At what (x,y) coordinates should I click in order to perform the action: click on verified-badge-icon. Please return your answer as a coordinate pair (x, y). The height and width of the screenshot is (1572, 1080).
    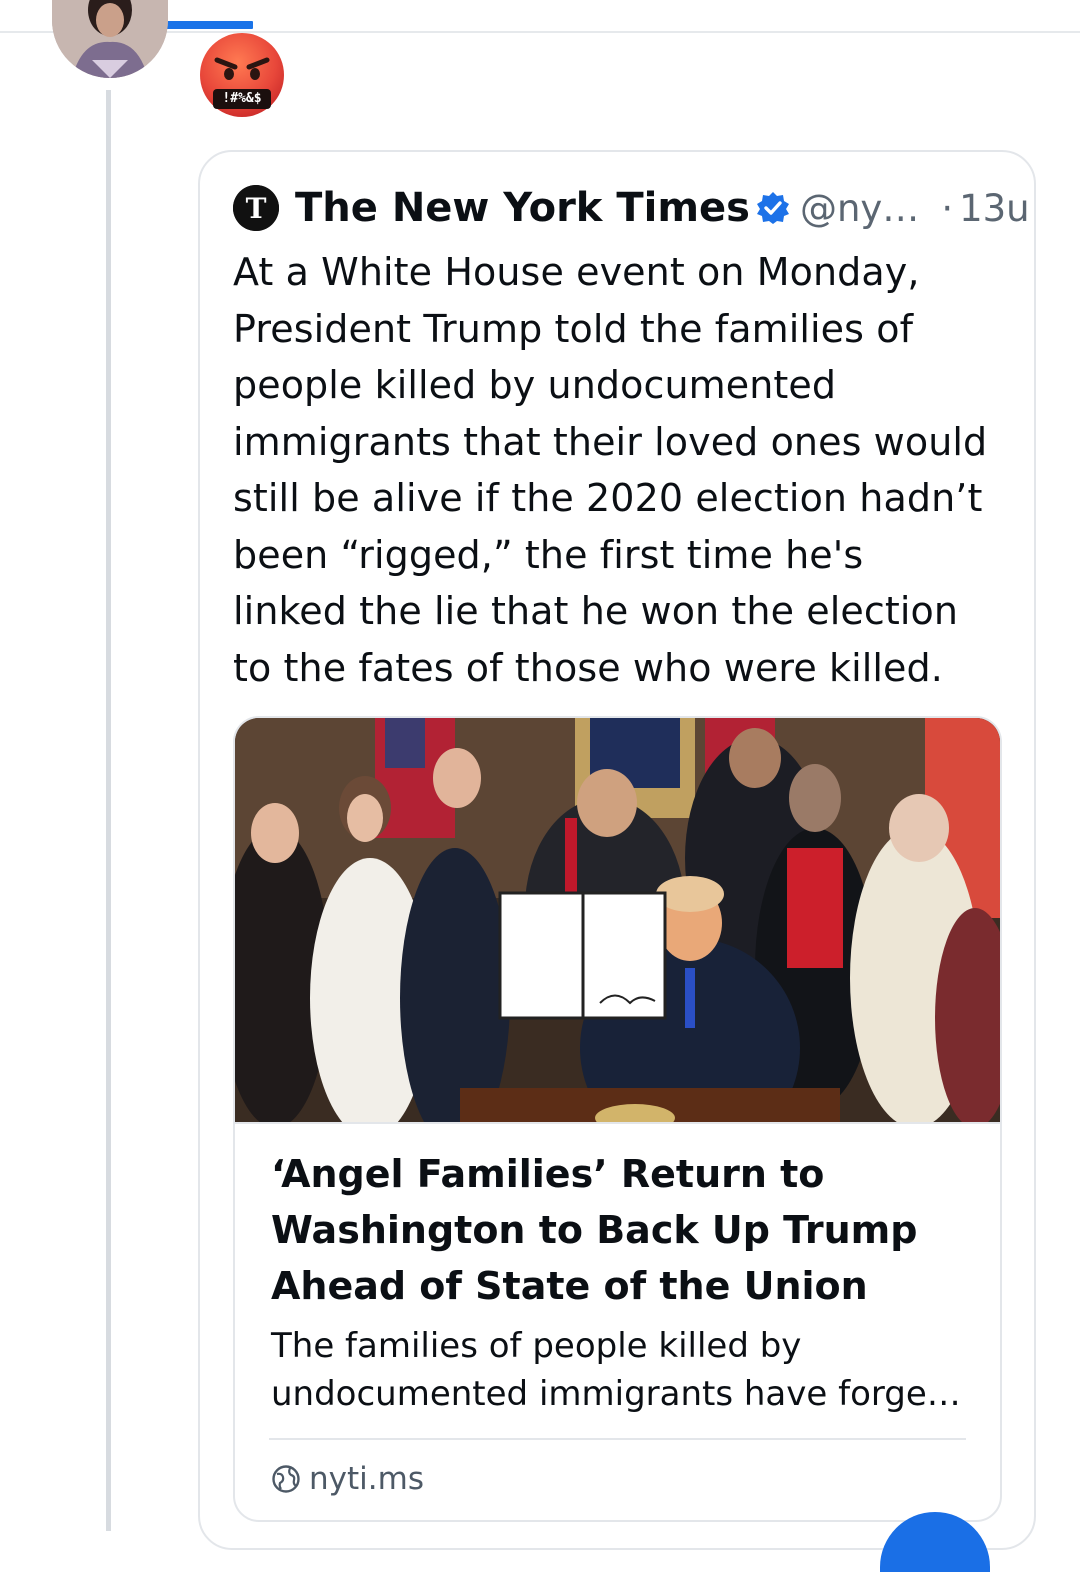
    Looking at the image, I should click on (772, 208).